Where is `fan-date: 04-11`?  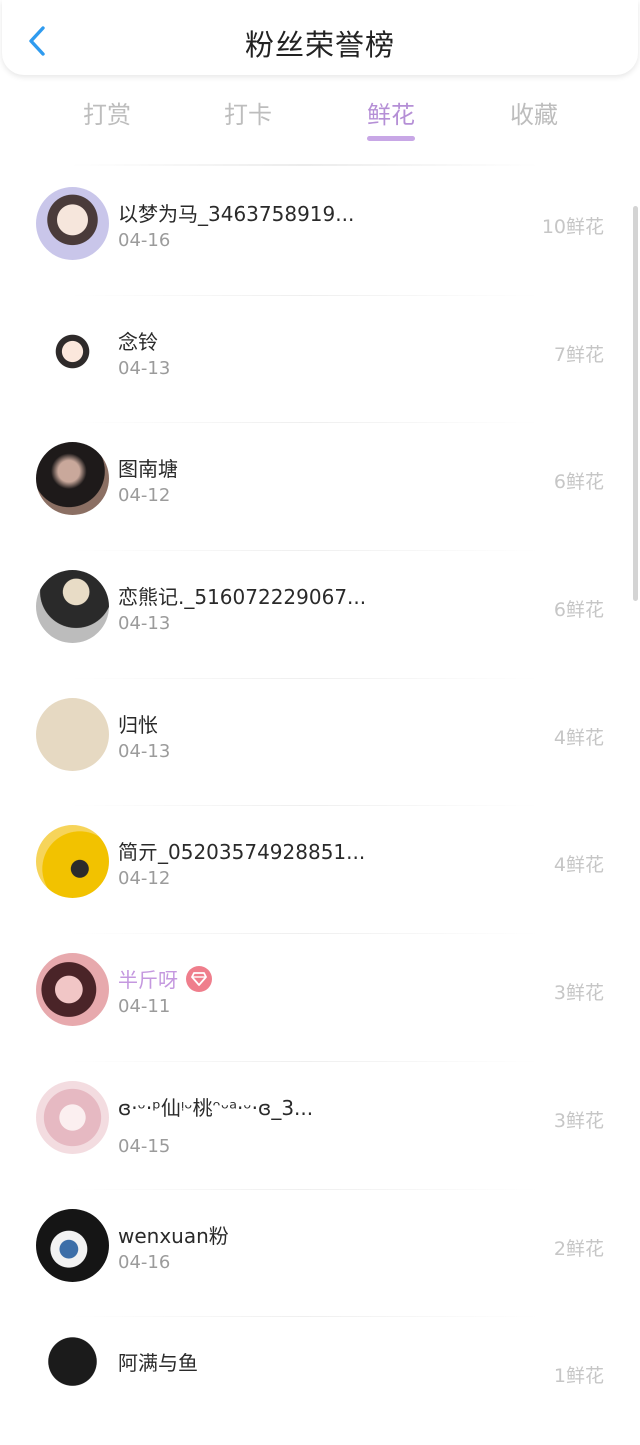 fan-date: 04-11 is located at coordinates (144, 1007).